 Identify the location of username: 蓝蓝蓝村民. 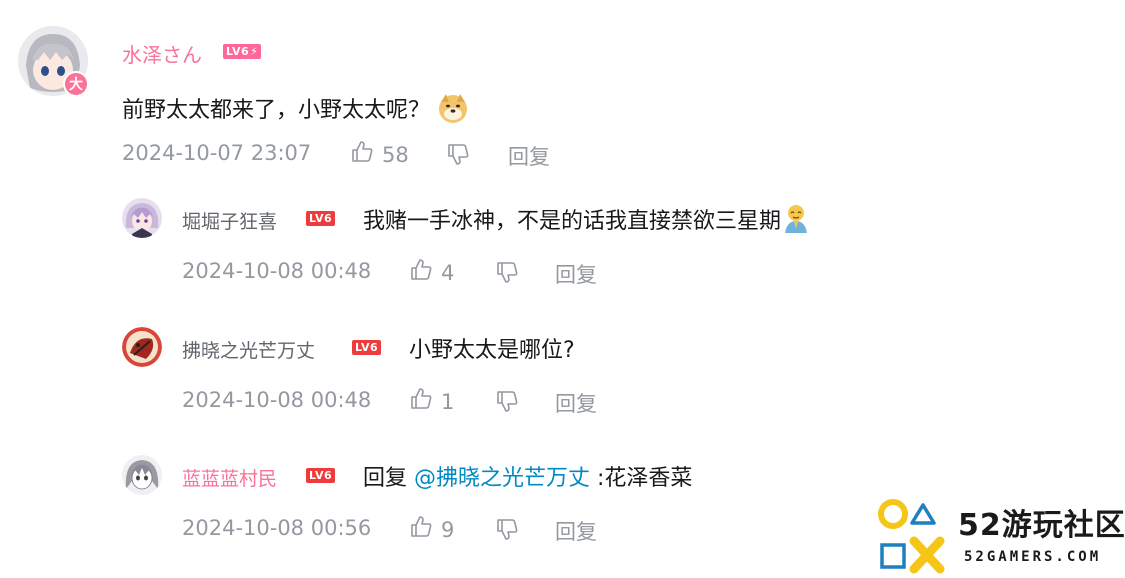
(229, 477).